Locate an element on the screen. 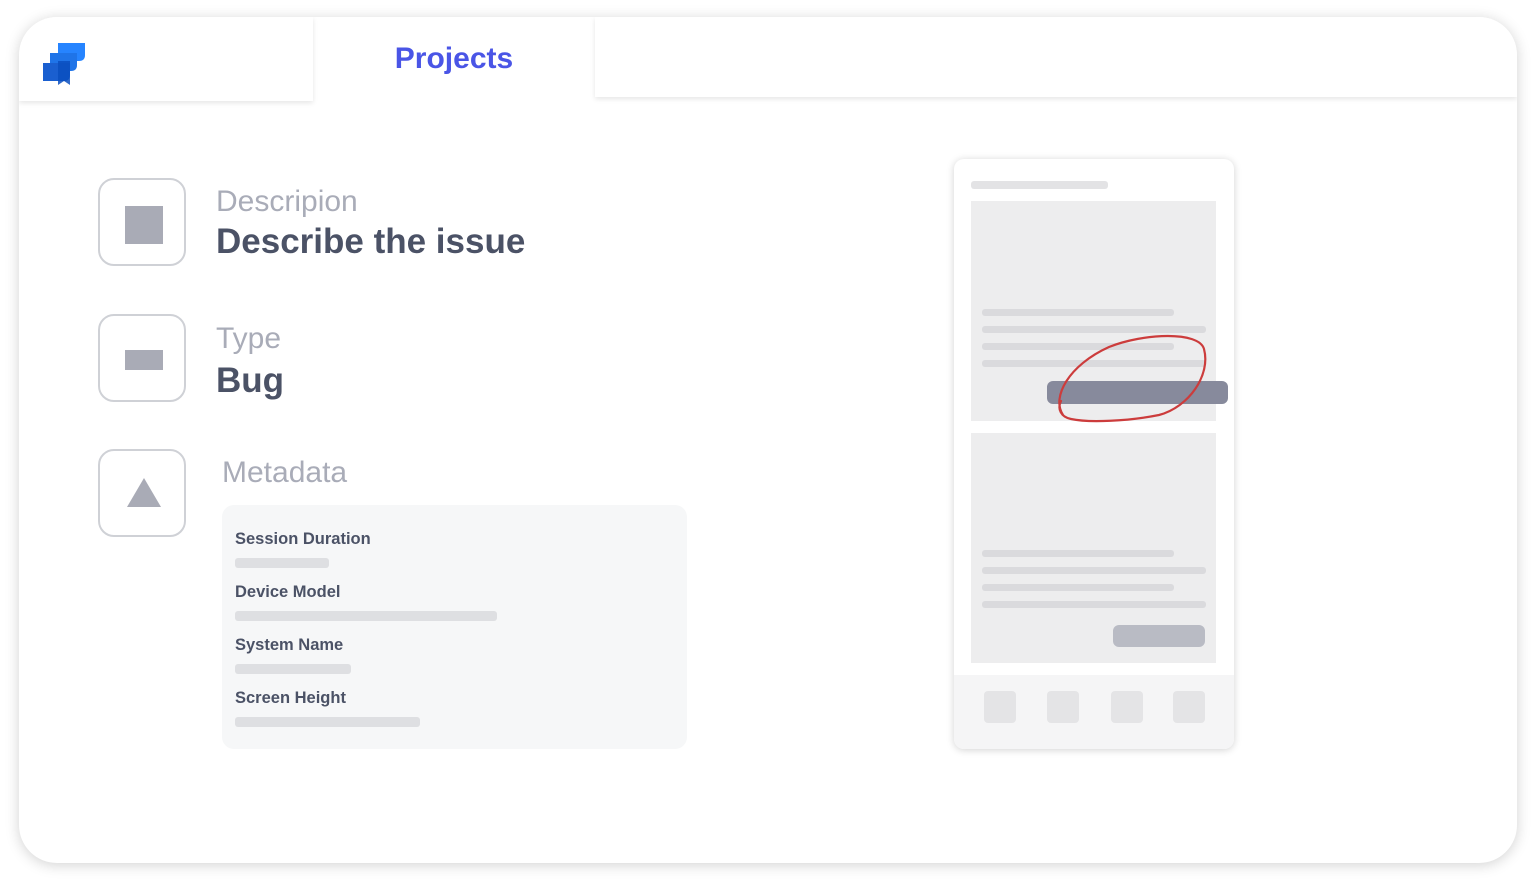 This screenshot has width=1536, height=884. tab-projects: Projects is located at coordinates (454, 59).